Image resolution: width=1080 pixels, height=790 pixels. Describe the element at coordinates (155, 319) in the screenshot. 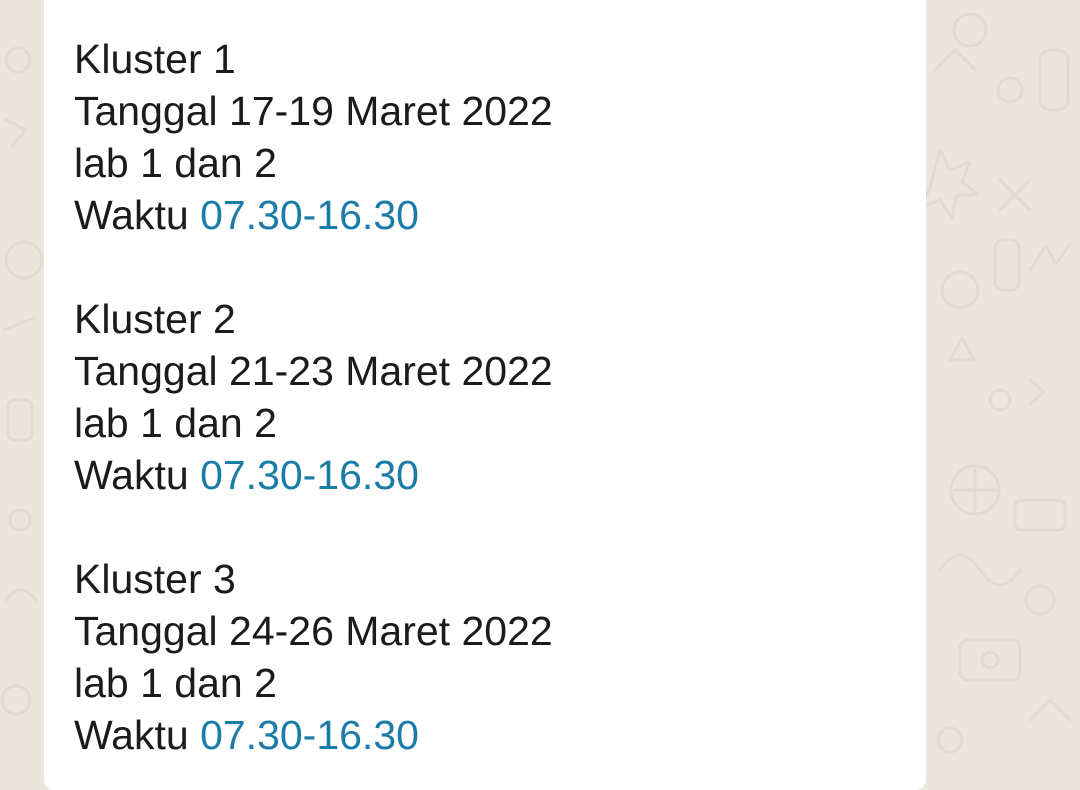

I see `cluster-title: Kluster 2` at that location.